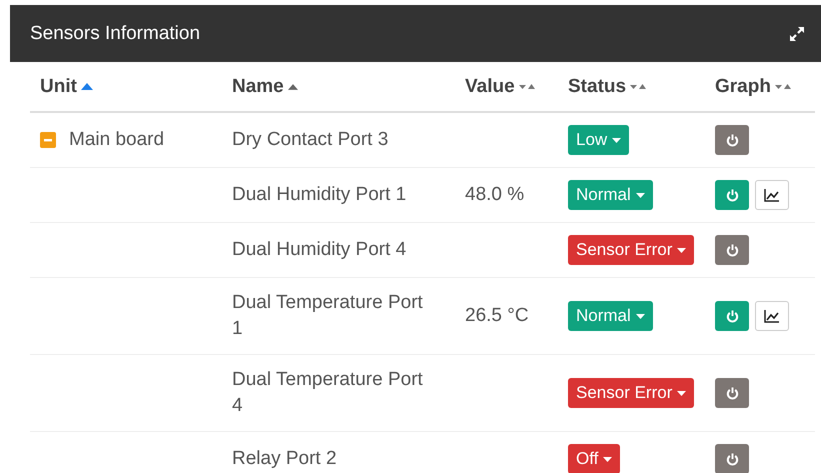  Describe the element at coordinates (599, 140) in the screenshot. I see `status-dropdown: Low` at that location.